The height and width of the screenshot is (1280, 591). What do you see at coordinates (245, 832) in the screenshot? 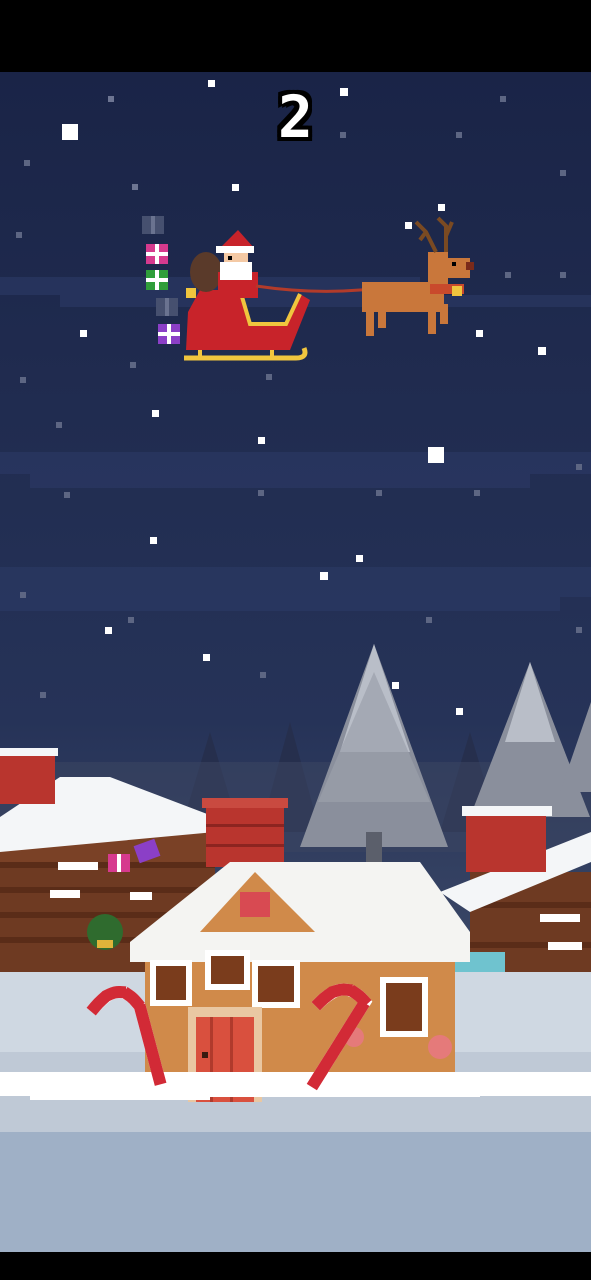
I see `chimney-icon` at bounding box center [245, 832].